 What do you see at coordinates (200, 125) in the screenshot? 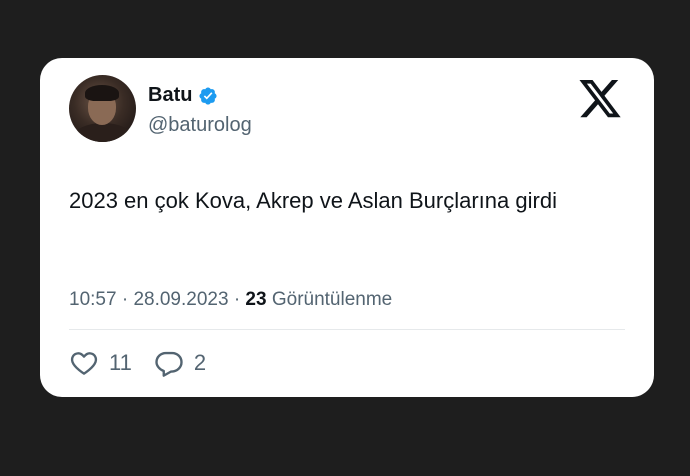
I see `author-handle: @baturolog` at bounding box center [200, 125].